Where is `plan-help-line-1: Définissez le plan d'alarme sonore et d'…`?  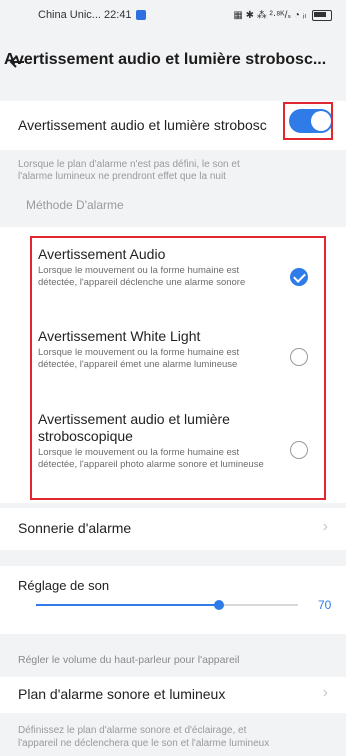
plan-help-line-1: Définissez le plan d'alarme sonore et d'… is located at coordinates (132, 730).